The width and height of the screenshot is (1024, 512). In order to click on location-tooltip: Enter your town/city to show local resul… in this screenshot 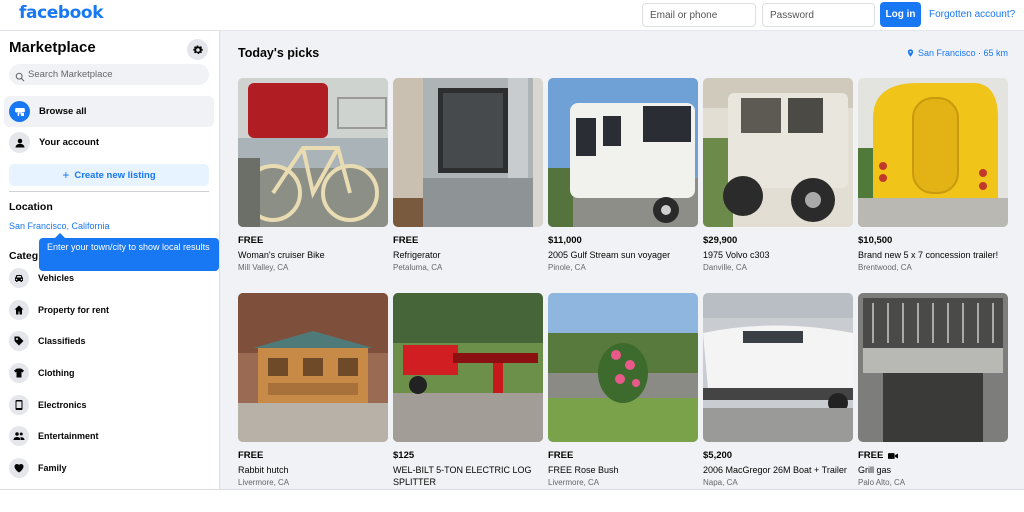, I will do `click(129, 252)`.